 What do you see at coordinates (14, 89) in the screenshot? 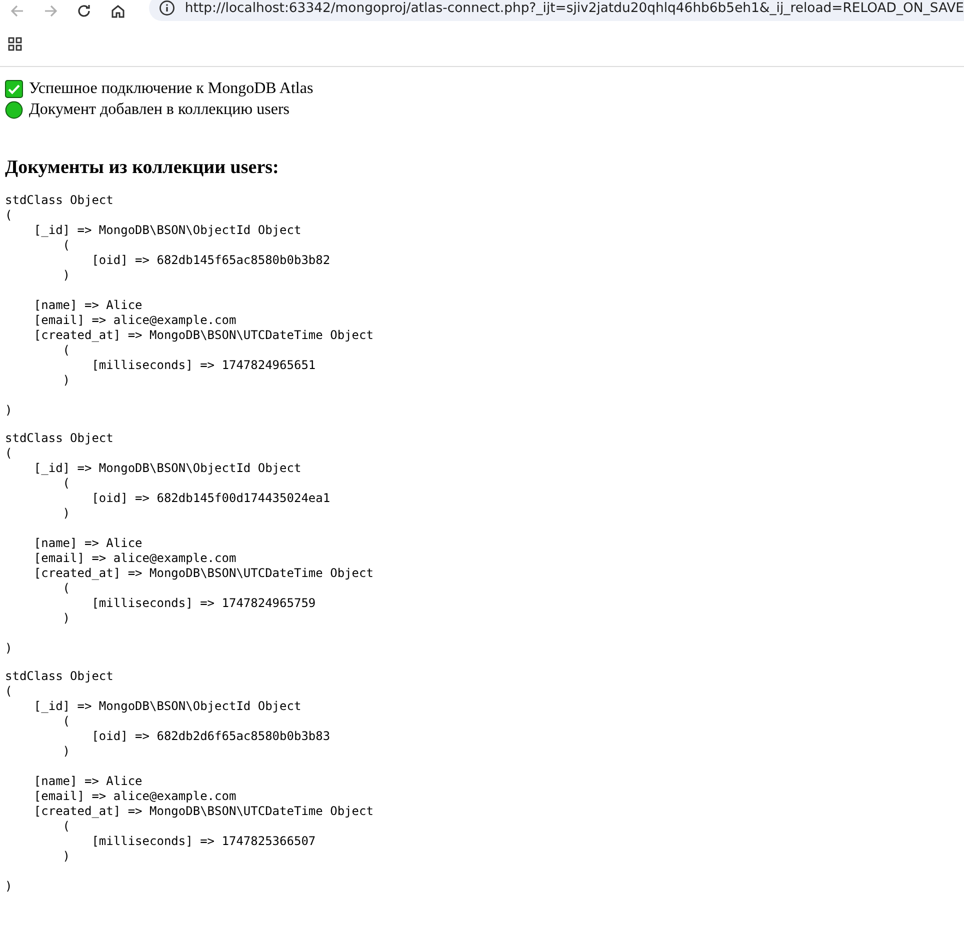
I see `check-icon` at bounding box center [14, 89].